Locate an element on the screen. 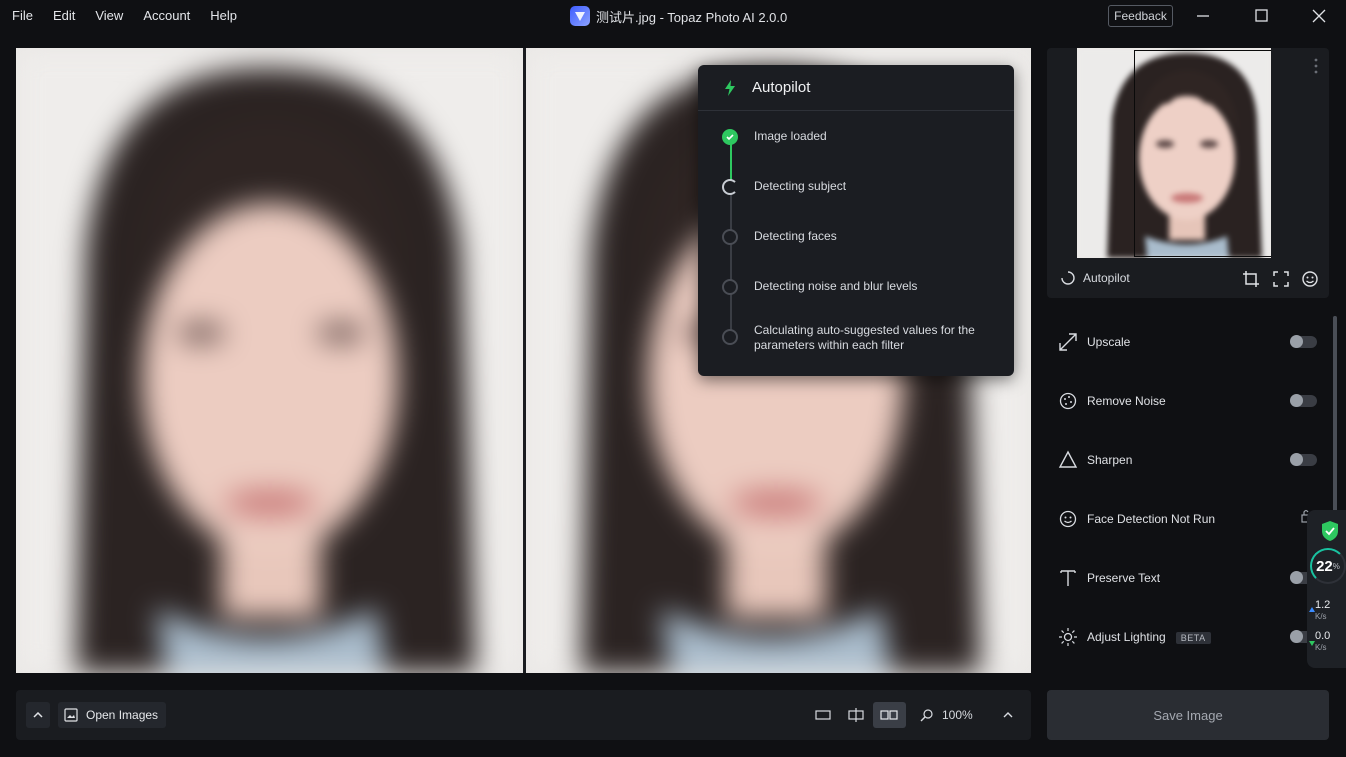 The height and width of the screenshot is (757, 1346). menu-help: Help is located at coordinates (223, 15).